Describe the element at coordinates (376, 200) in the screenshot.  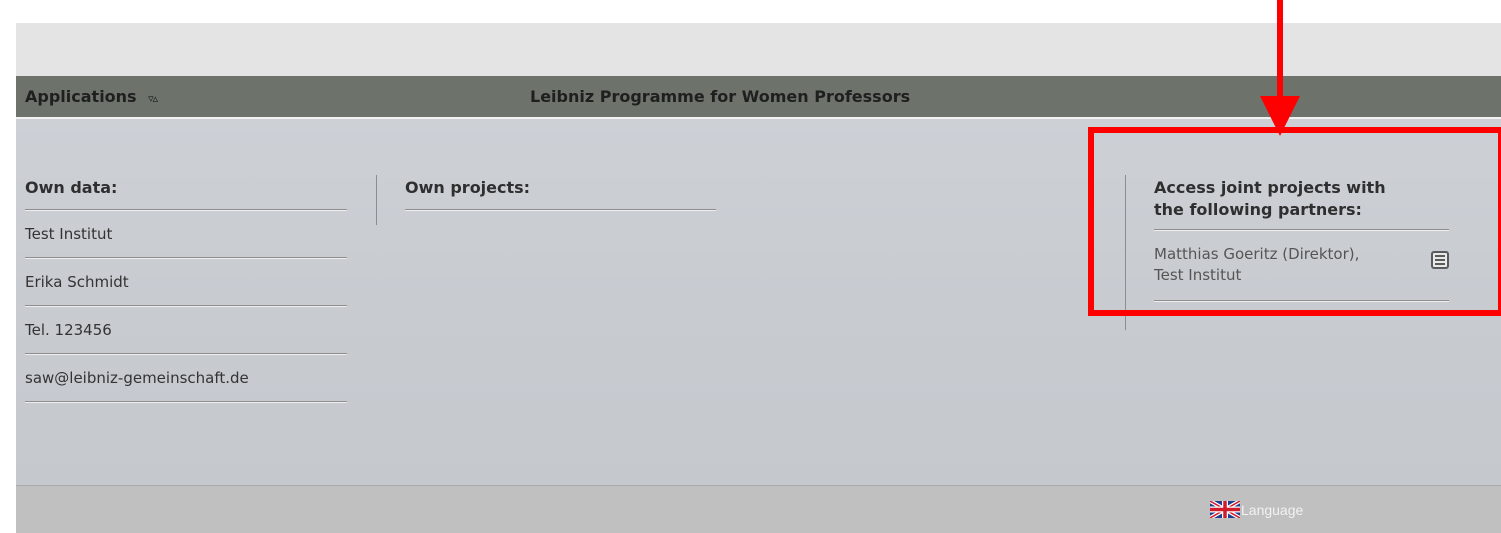
I see `column-divider` at that location.